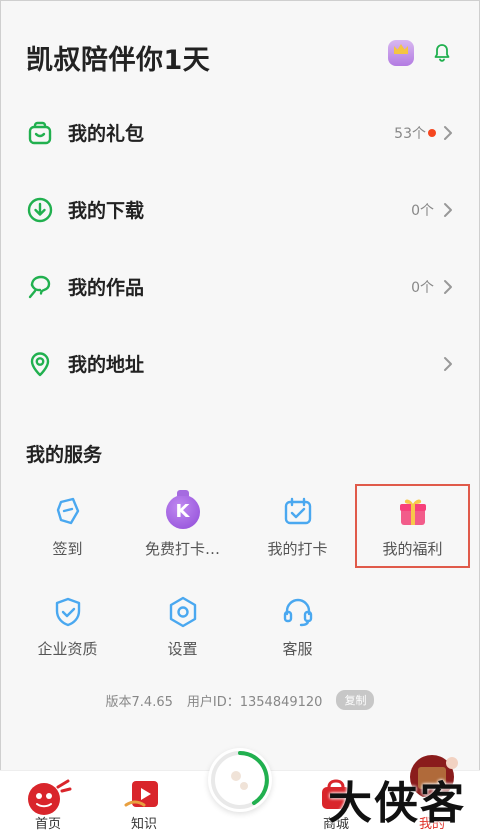 Image resolution: width=480 pixels, height=835 pixels. I want to click on brush-icon, so click(39, 286).